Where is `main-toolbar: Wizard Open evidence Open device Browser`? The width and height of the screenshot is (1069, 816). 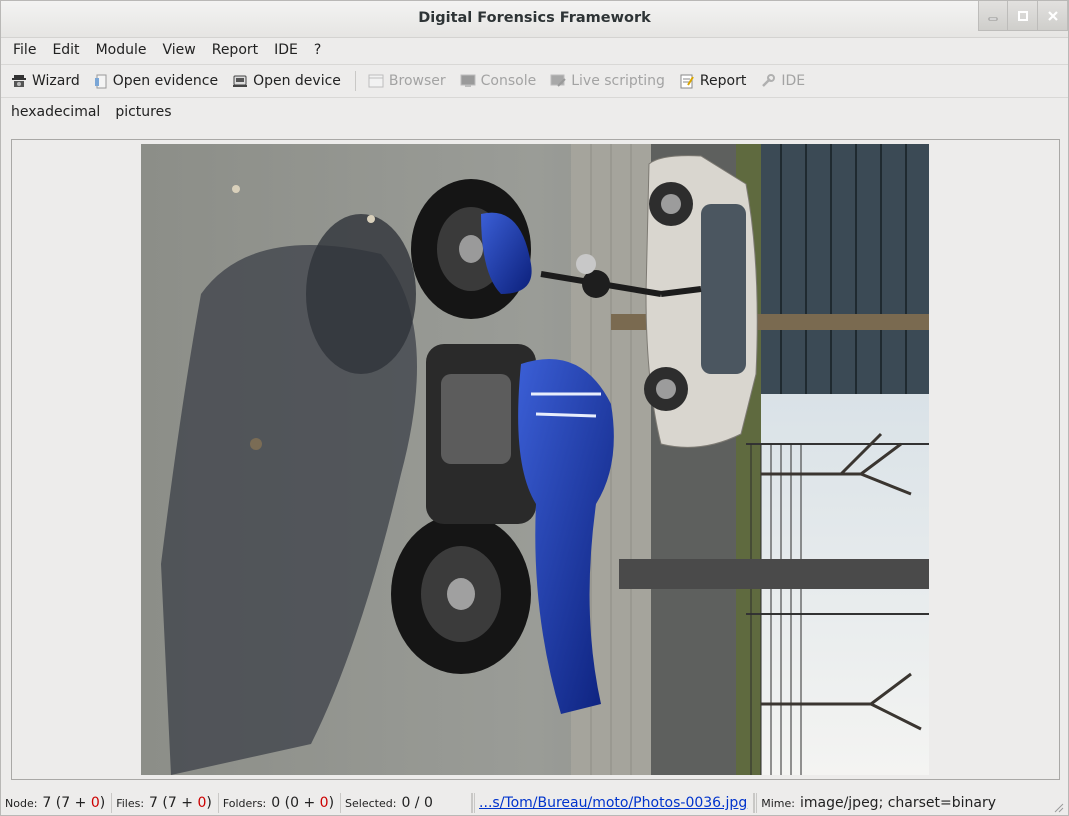
main-toolbar: Wizard Open evidence Open device Browser is located at coordinates (534, 81).